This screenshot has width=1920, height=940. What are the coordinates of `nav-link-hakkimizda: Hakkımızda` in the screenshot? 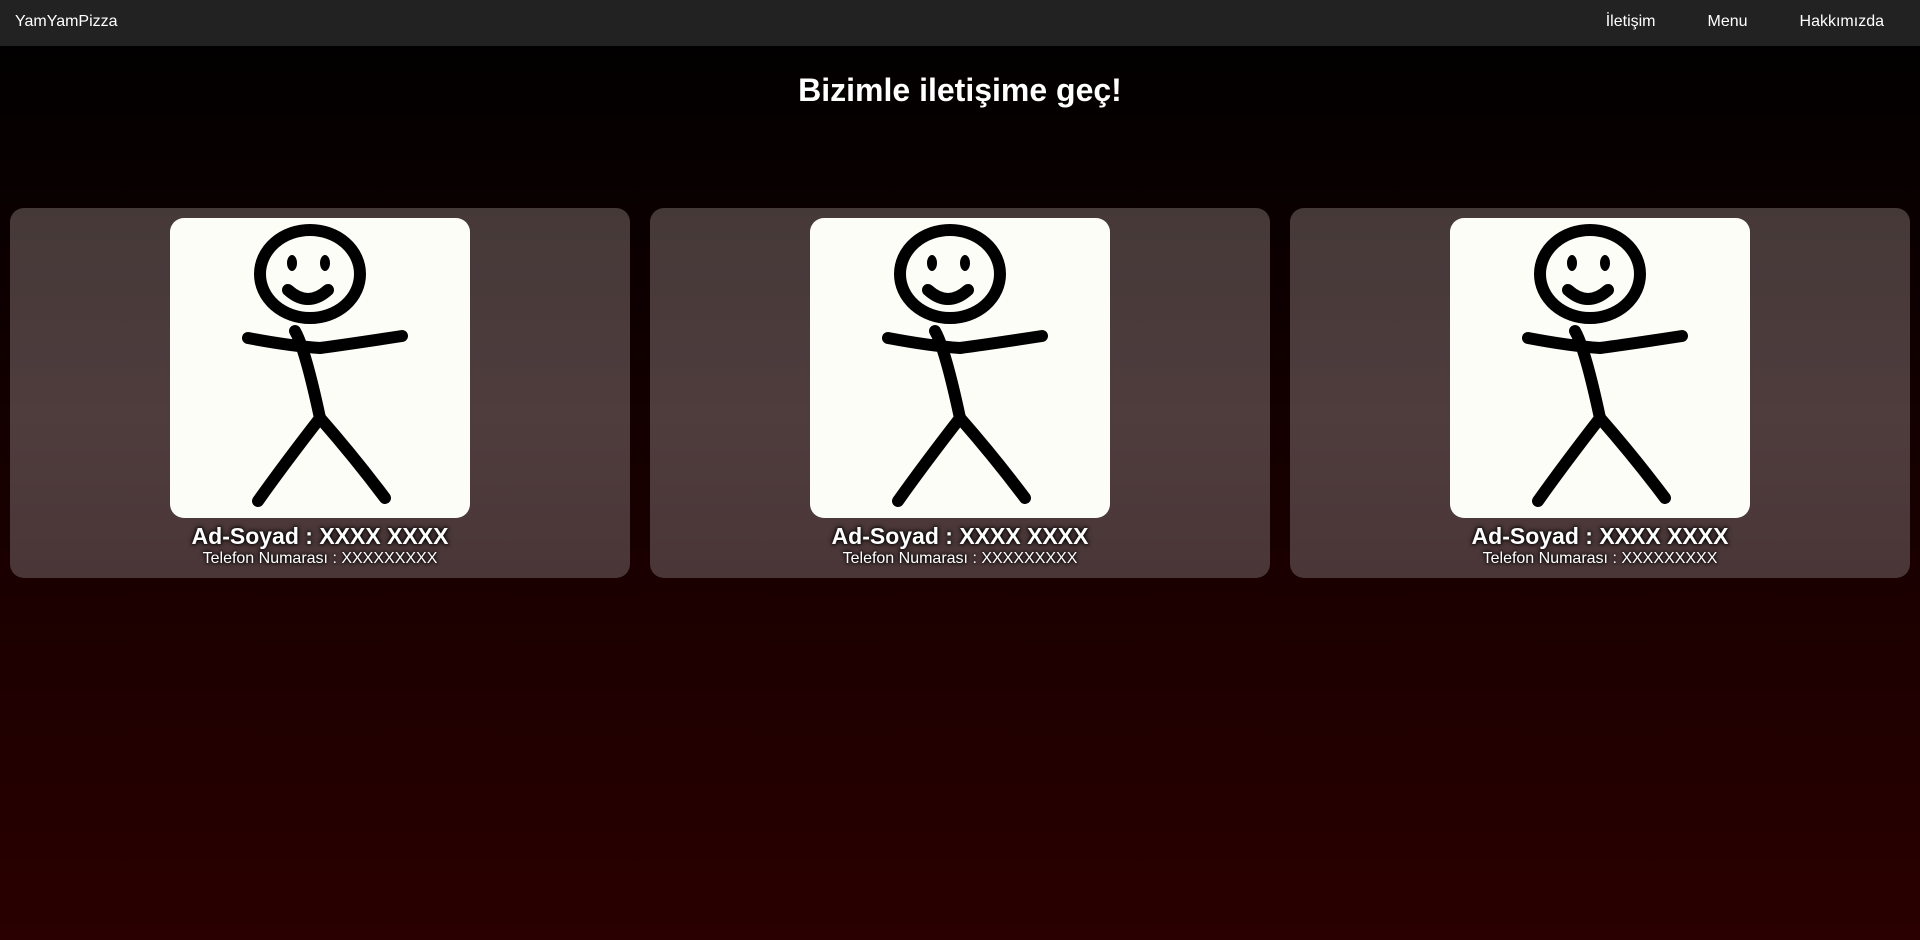 It's located at (1847, 22).